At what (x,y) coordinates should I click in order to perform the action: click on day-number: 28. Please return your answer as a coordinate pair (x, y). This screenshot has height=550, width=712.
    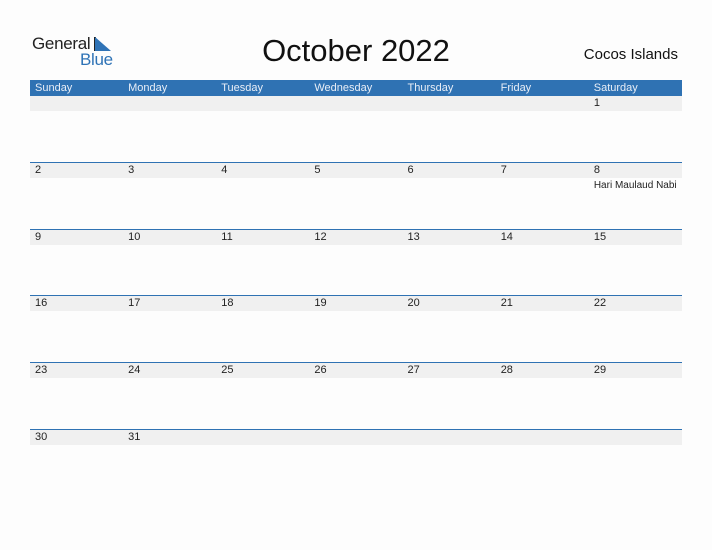
    Looking at the image, I should click on (506, 370).